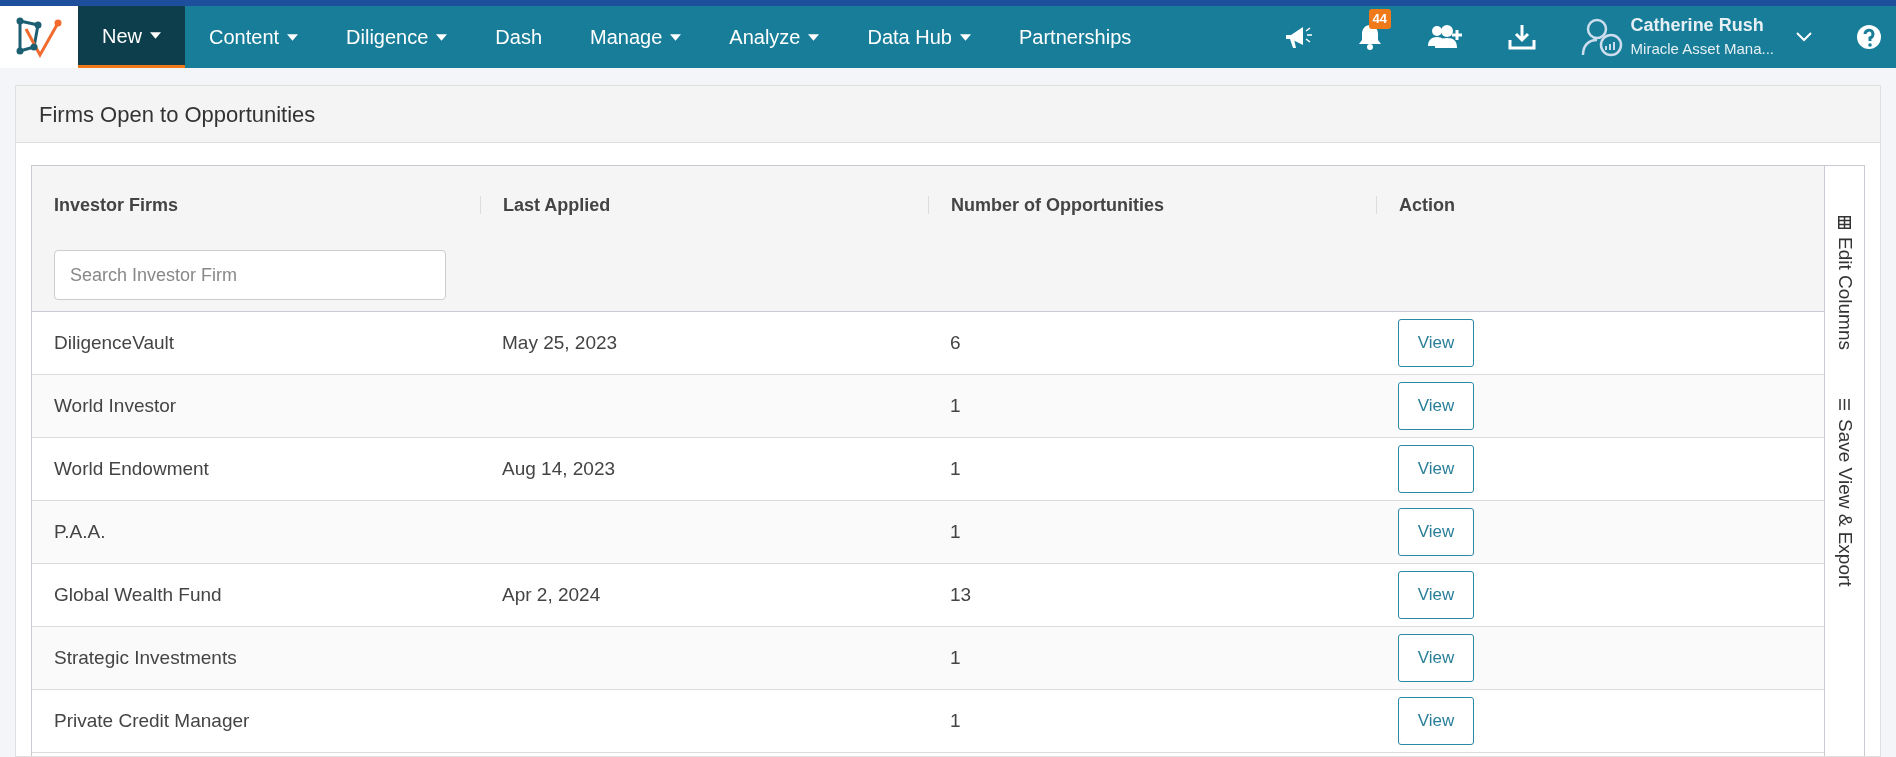  Describe the element at coordinates (1444, 37) in the screenshot. I see `add-user-icon` at that location.